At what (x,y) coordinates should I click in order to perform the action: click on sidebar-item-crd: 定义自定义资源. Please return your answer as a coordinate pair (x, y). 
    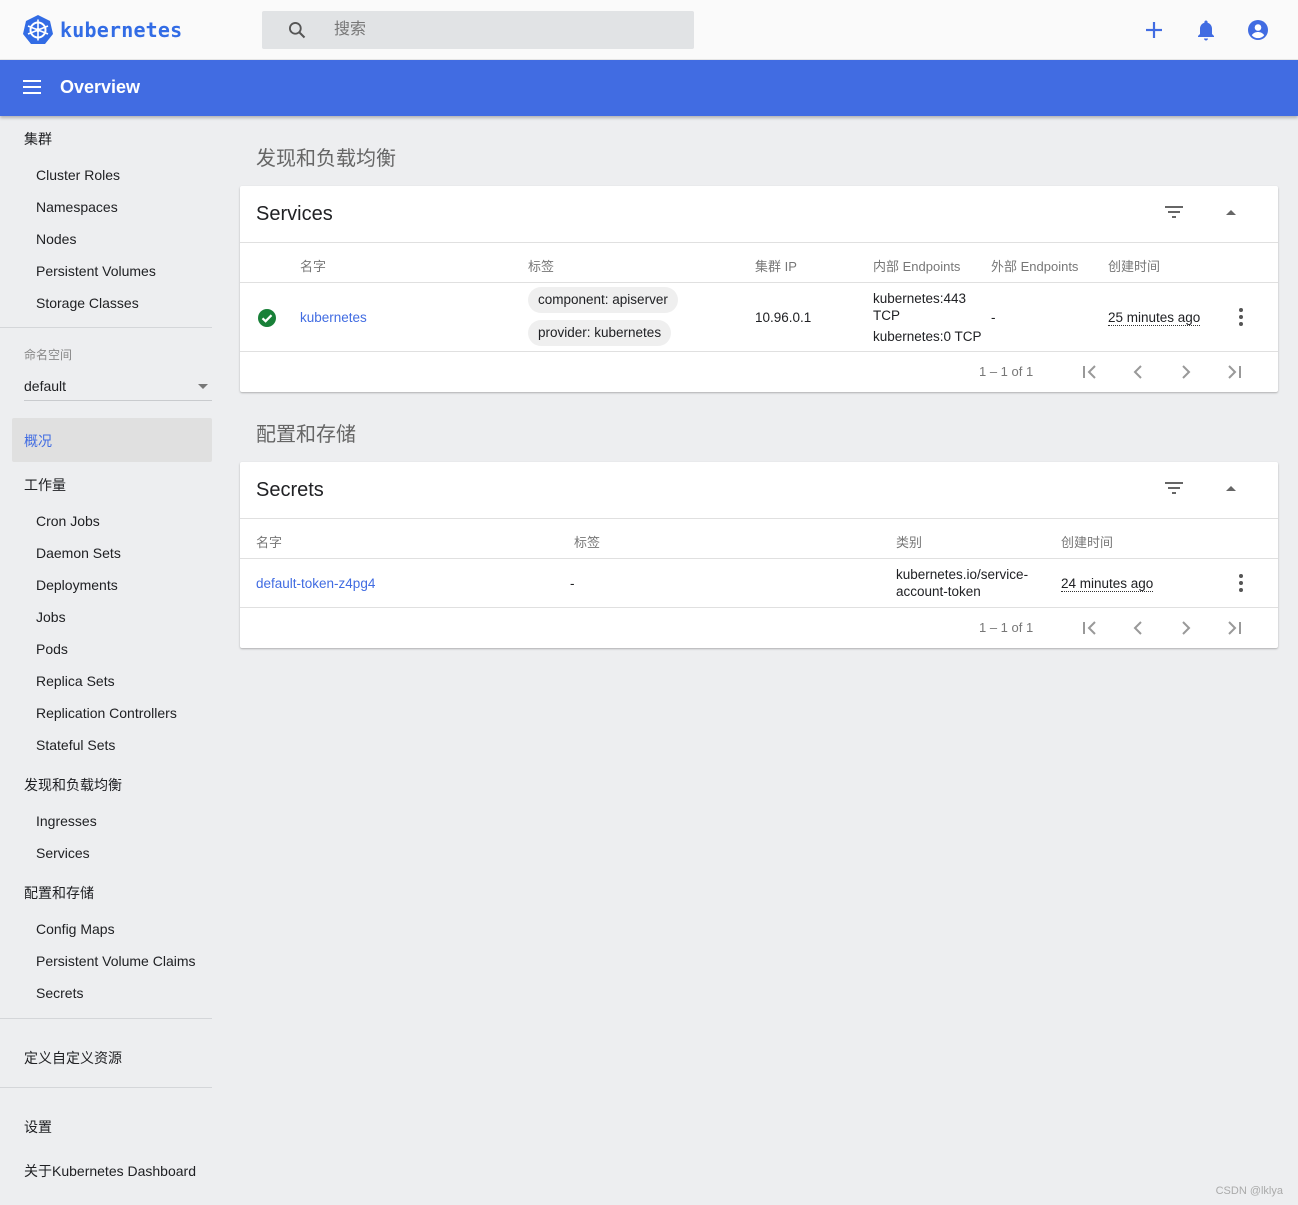
    Looking at the image, I should click on (73, 1058).